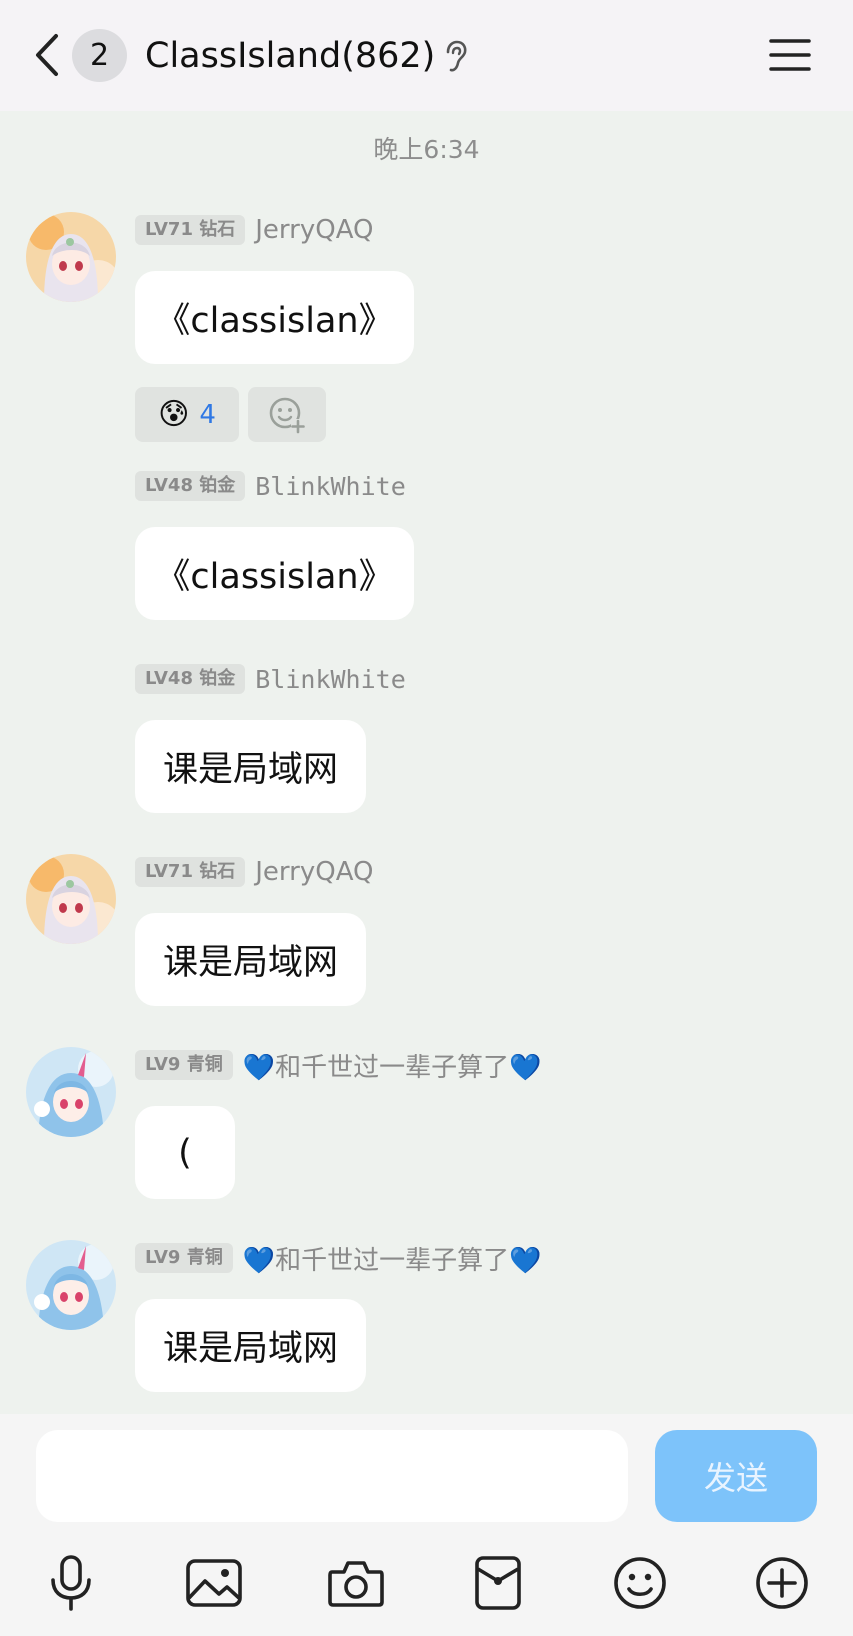  Describe the element at coordinates (790, 55) in the screenshot. I see `menu-icon` at that location.